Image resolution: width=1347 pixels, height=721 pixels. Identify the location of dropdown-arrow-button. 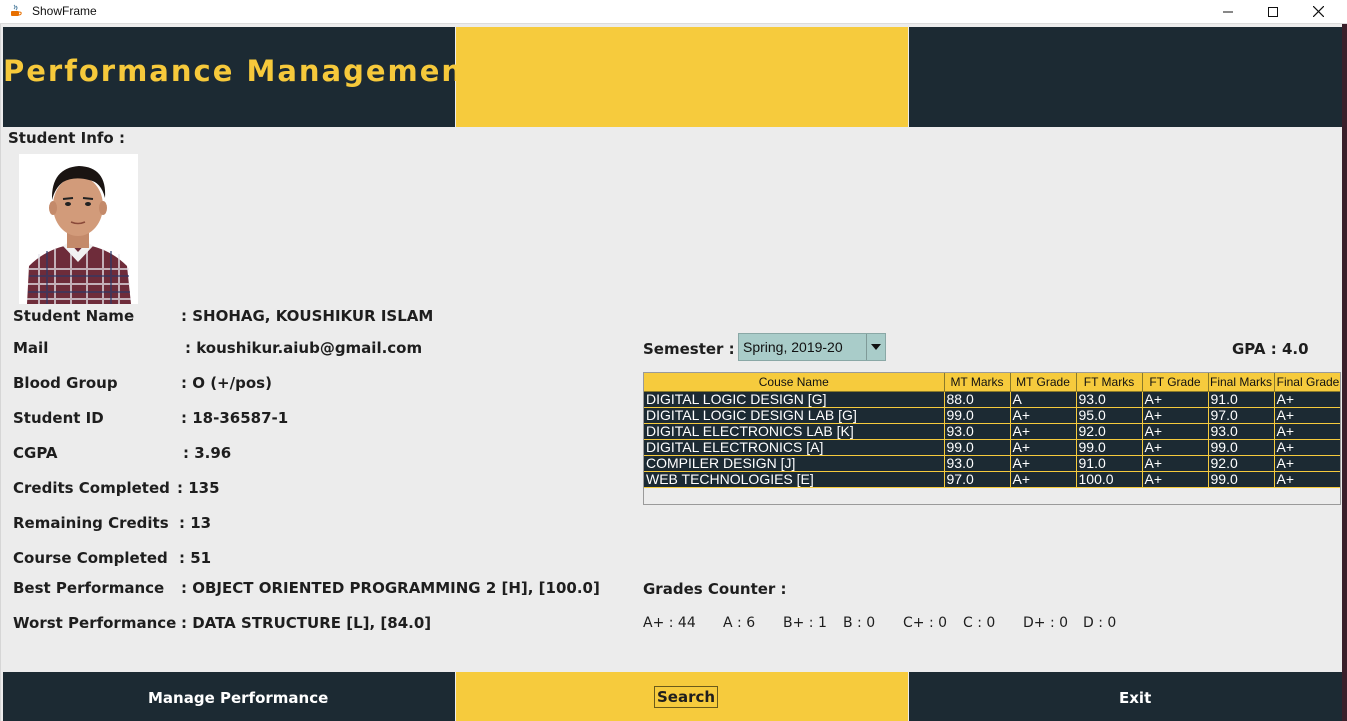
(875, 347).